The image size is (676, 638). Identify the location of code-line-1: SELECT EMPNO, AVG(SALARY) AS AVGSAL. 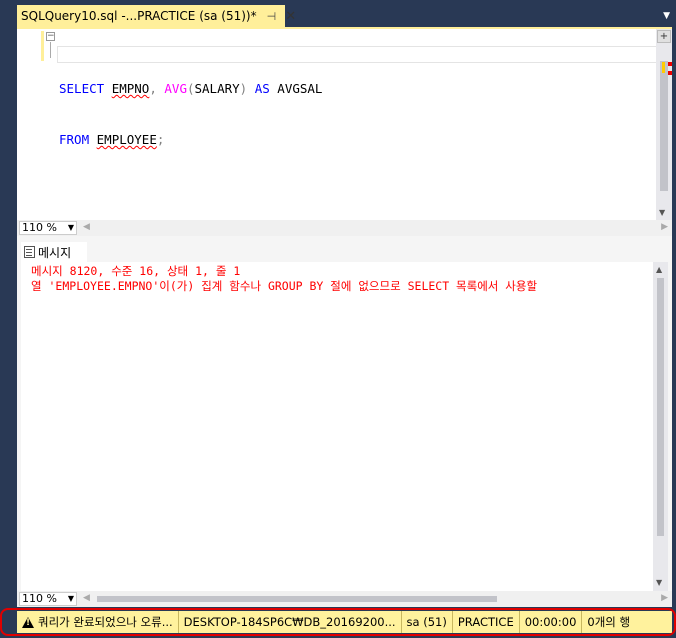
(190, 88).